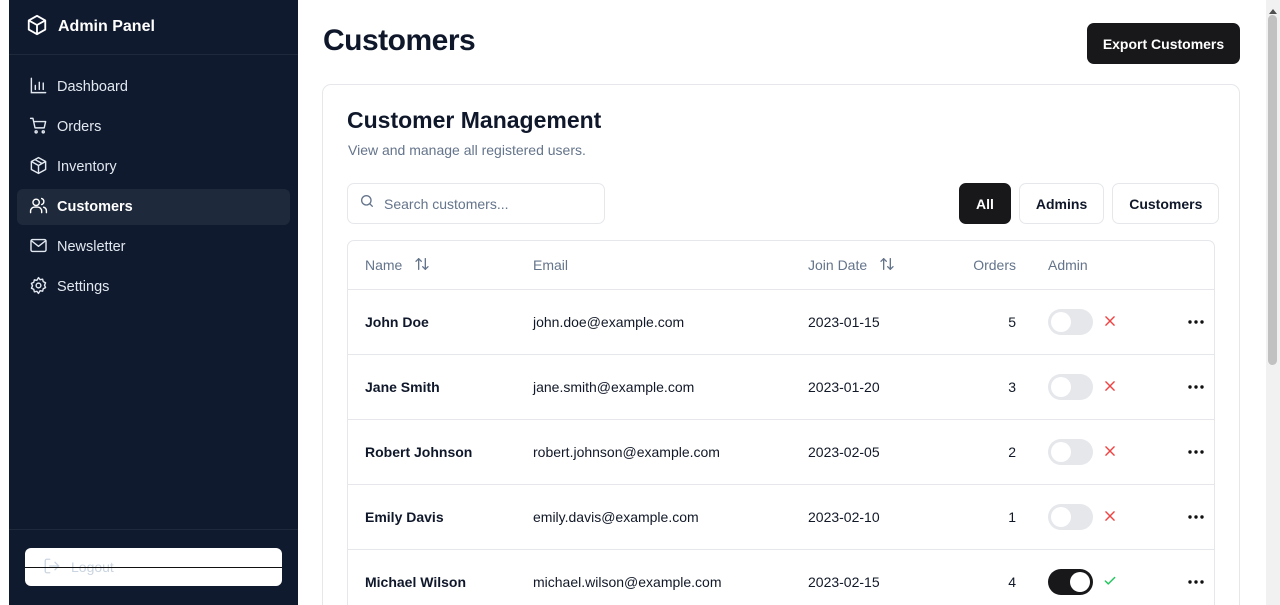 Image resolution: width=1280 pixels, height=605 pixels. What do you see at coordinates (1012, 387) in the screenshot?
I see `customer-orders: 3` at bounding box center [1012, 387].